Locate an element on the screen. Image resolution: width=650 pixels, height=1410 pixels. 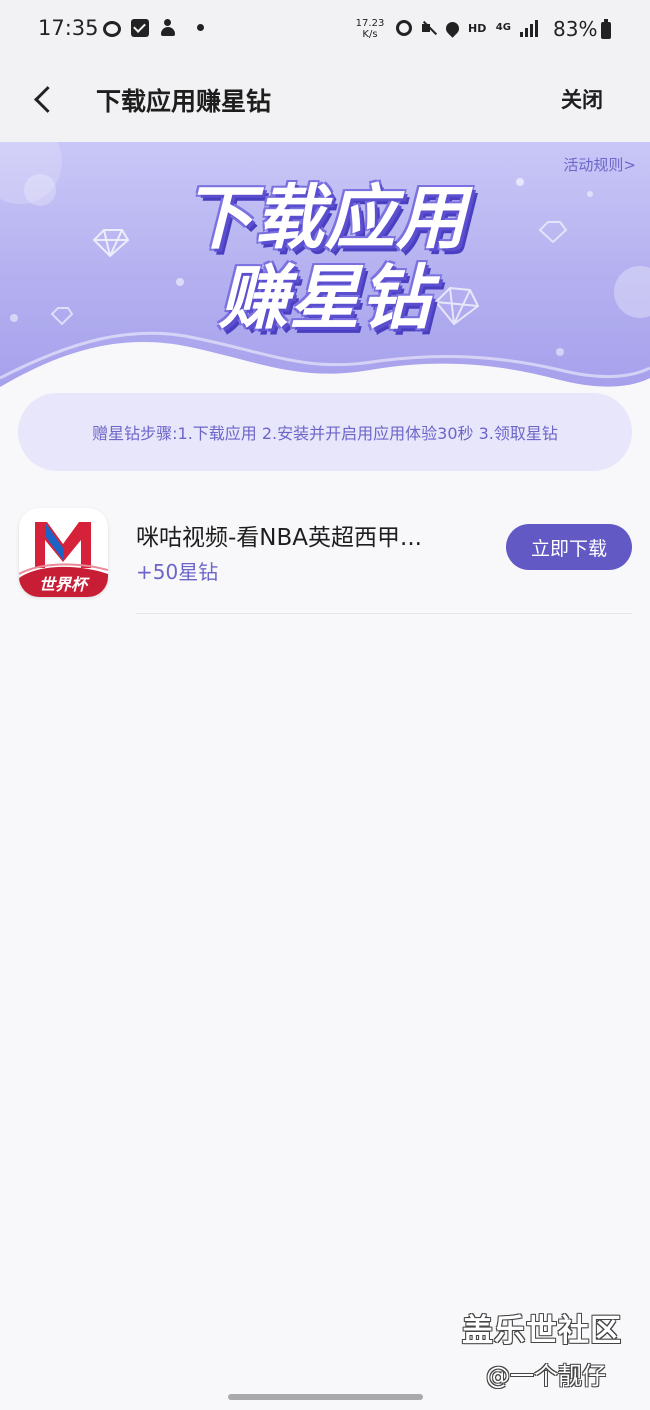
status-right-icons: HD 4G is located at coordinates (468, 28).